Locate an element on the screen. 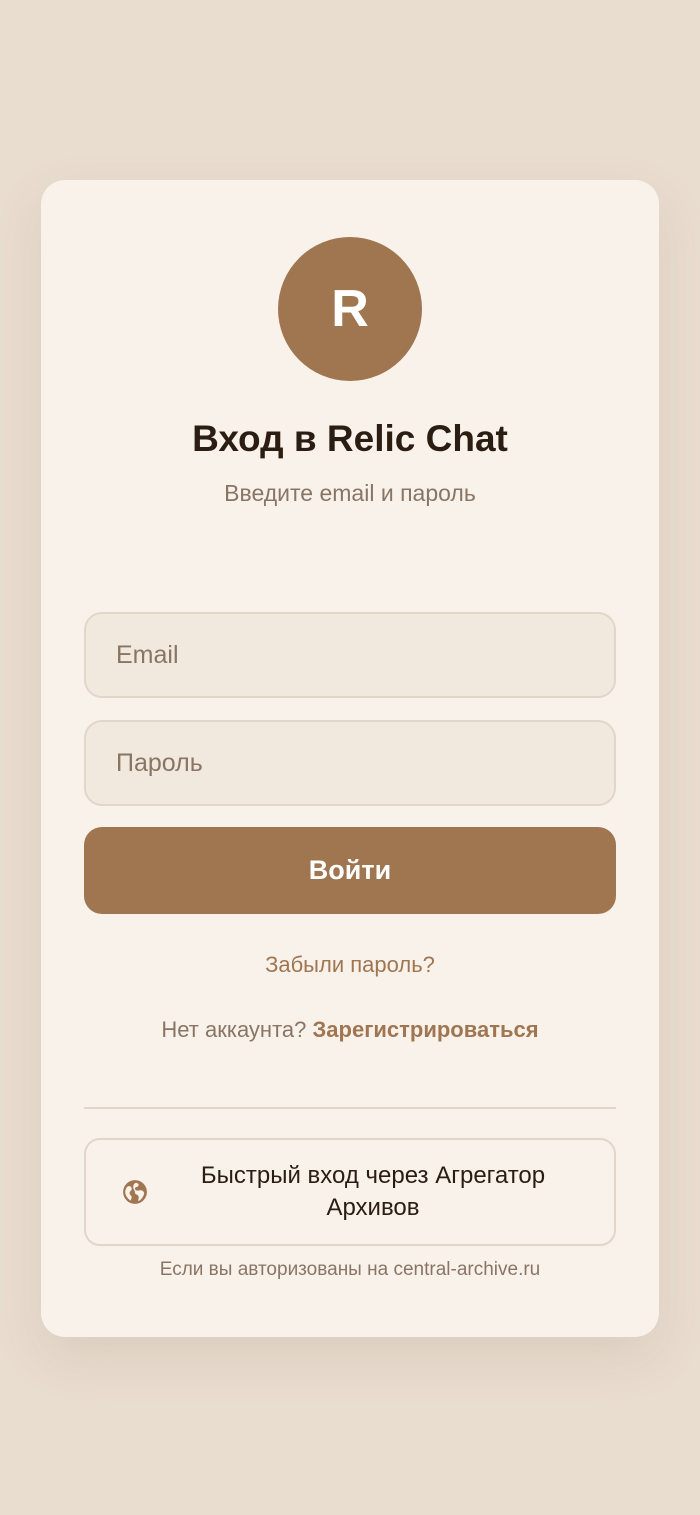 Image resolution: width=700 pixels, height=1515 pixels. app-logo-avatar: R is located at coordinates (350, 309).